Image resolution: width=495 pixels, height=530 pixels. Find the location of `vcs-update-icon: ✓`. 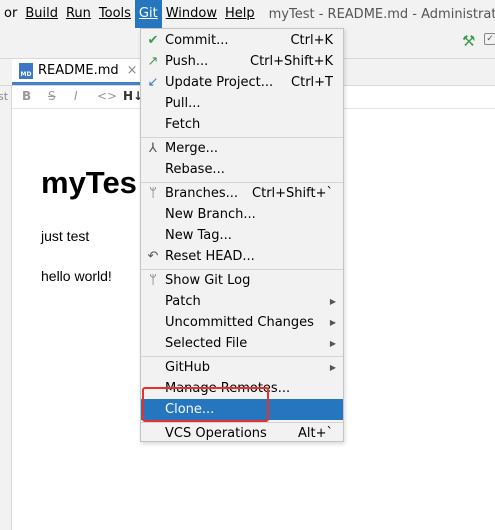

vcs-update-icon: ✓ is located at coordinates (489, 39).